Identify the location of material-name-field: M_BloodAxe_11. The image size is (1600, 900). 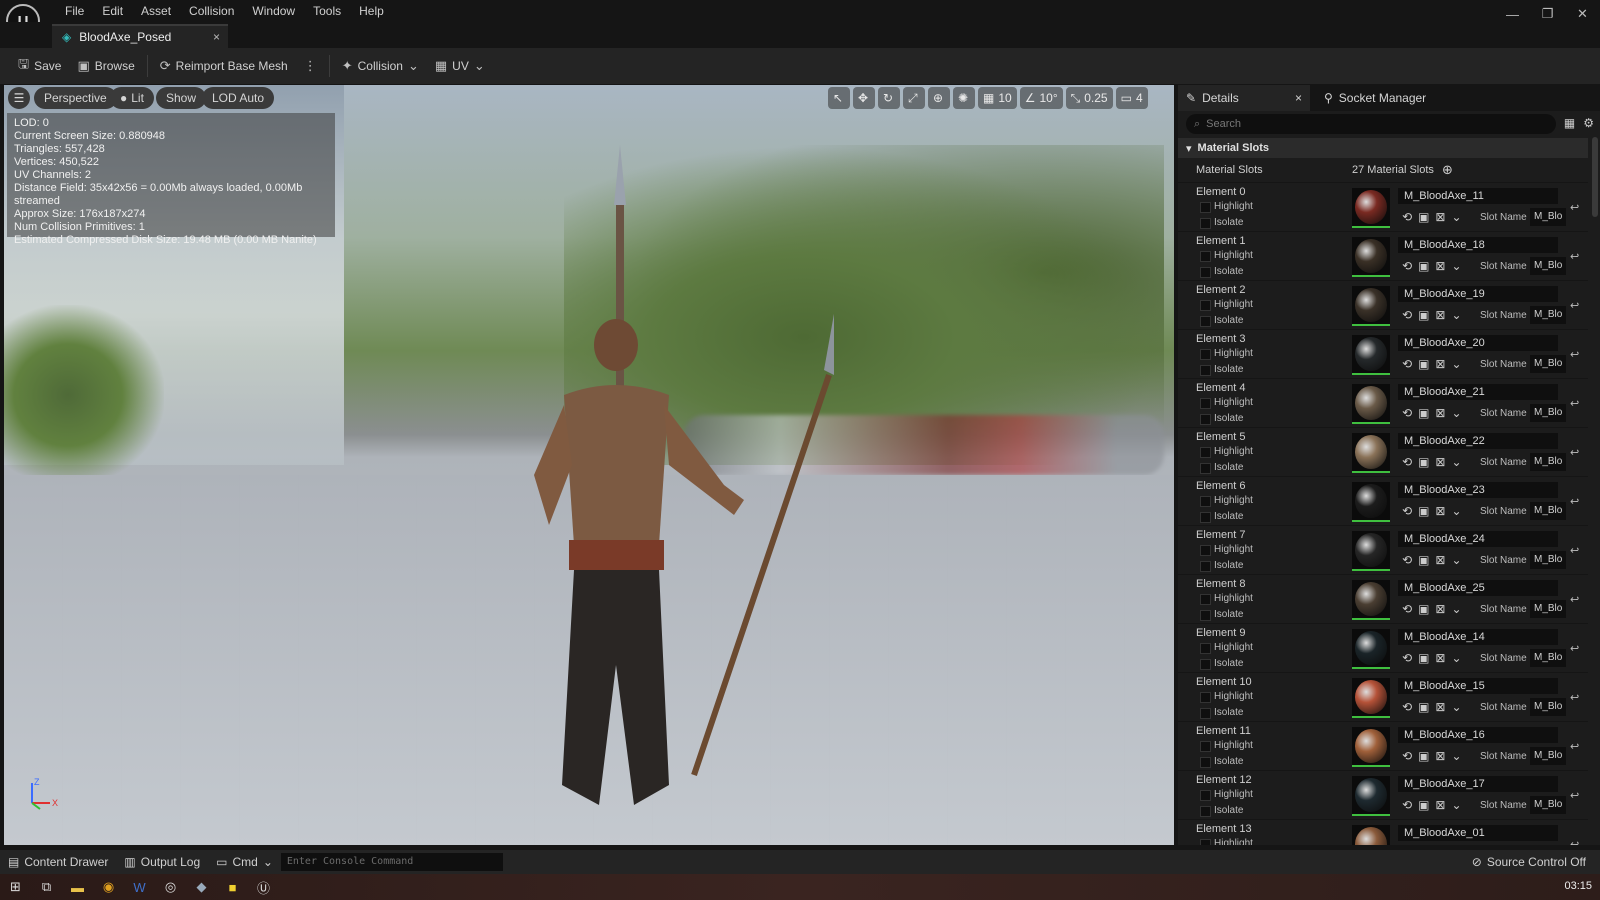
(1478, 196).